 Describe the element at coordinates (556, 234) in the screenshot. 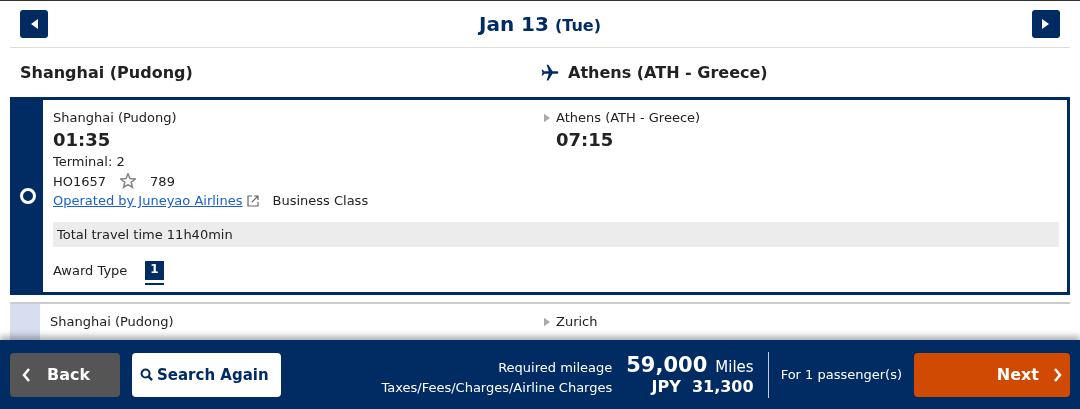

I see `travel-time-bar: Total travel time 11h40min` at that location.